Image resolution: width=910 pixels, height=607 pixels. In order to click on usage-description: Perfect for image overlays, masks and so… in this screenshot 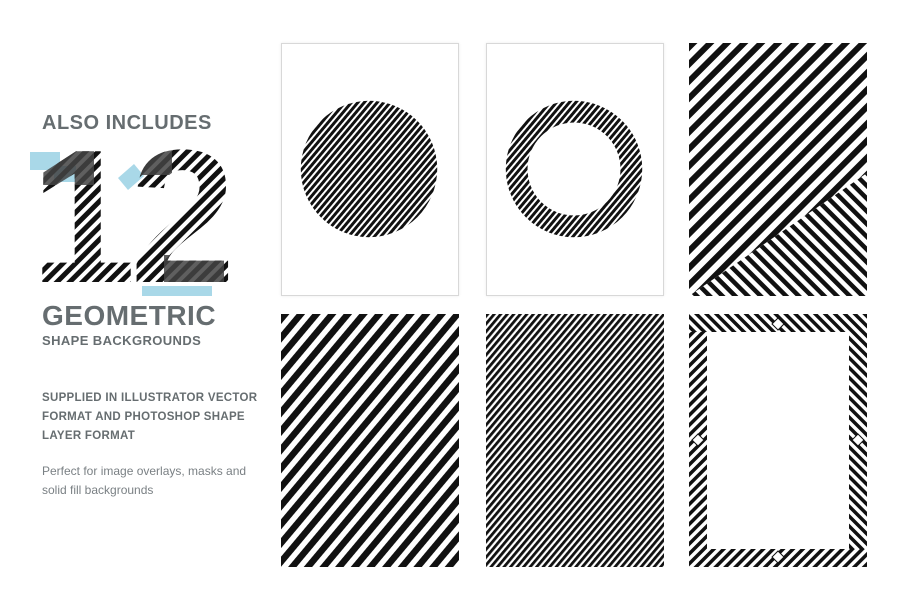, I will do `click(144, 480)`.